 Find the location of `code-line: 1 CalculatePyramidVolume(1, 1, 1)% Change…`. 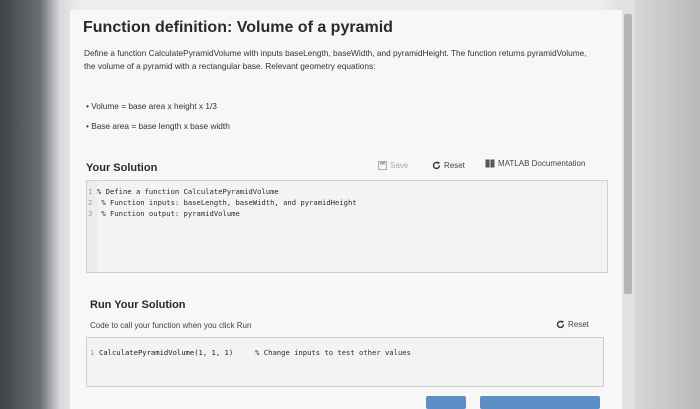

code-line: 1 CalculatePyramidVolume(1, 1, 1)% Change… is located at coordinates (250, 352).